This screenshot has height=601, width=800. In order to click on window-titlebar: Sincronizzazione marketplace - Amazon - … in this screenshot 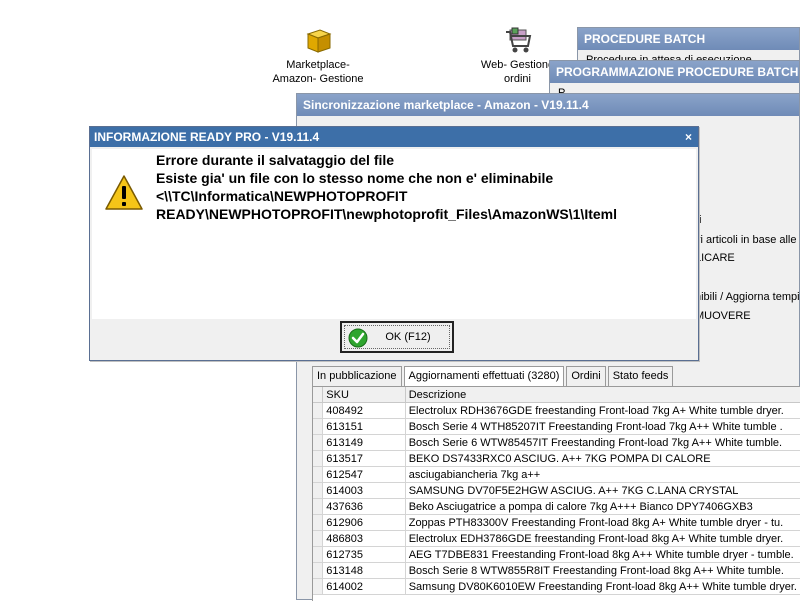, I will do `click(548, 105)`.